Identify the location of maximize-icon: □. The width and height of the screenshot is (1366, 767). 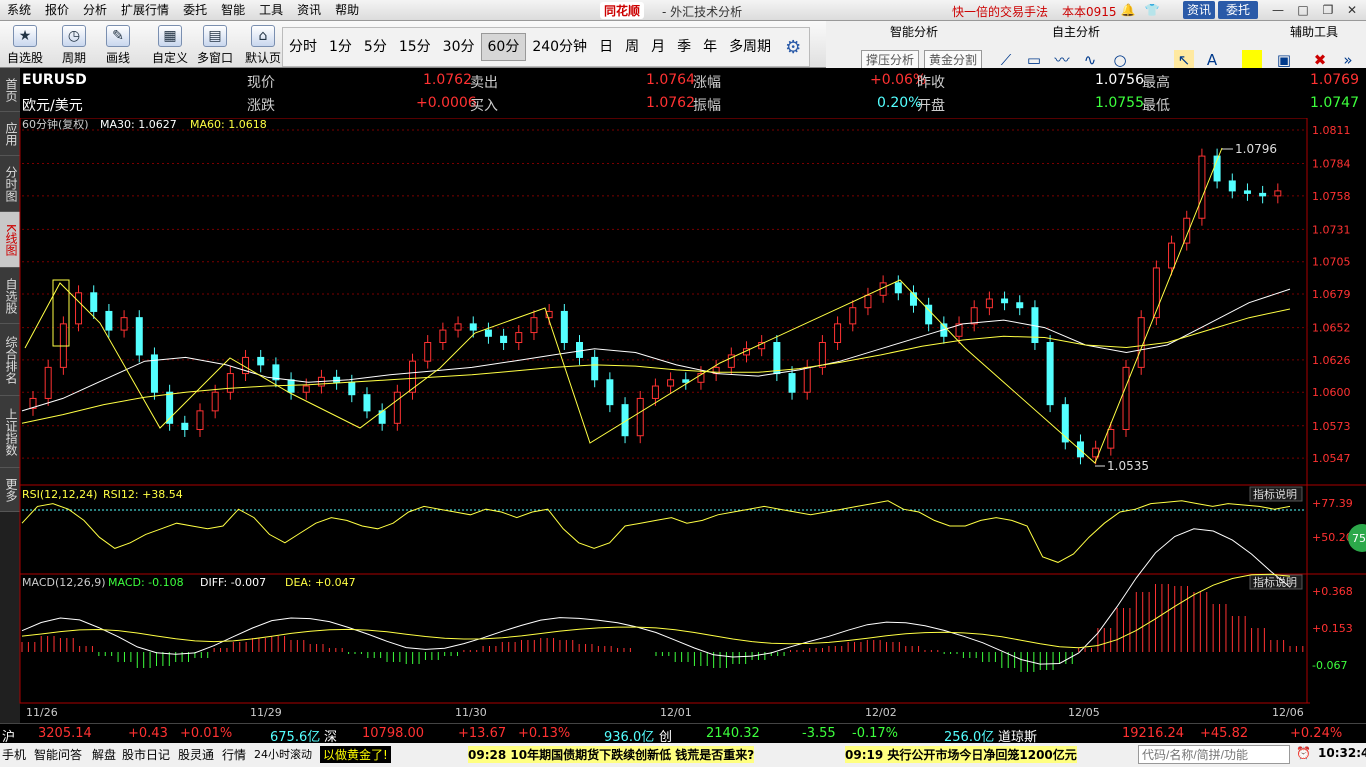
(1303, 10).